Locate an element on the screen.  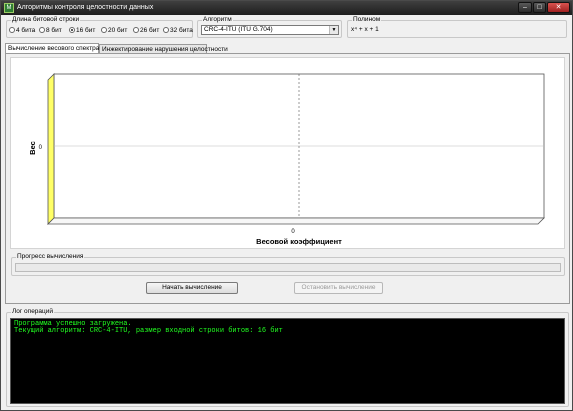
y-axis-title: Вес is located at coordinates (32, 148).